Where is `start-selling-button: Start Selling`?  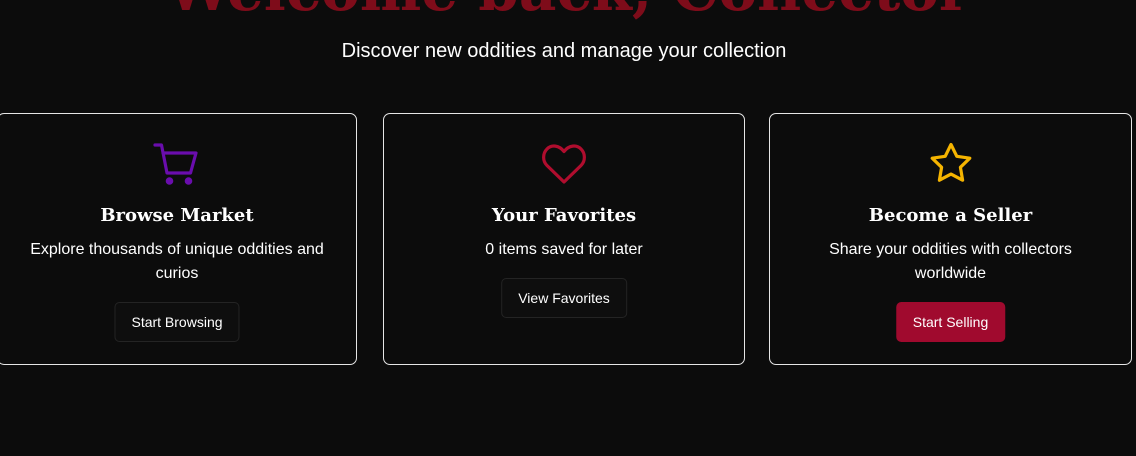 start-selling-button: Start Selling is located at coordinates (950, 322).